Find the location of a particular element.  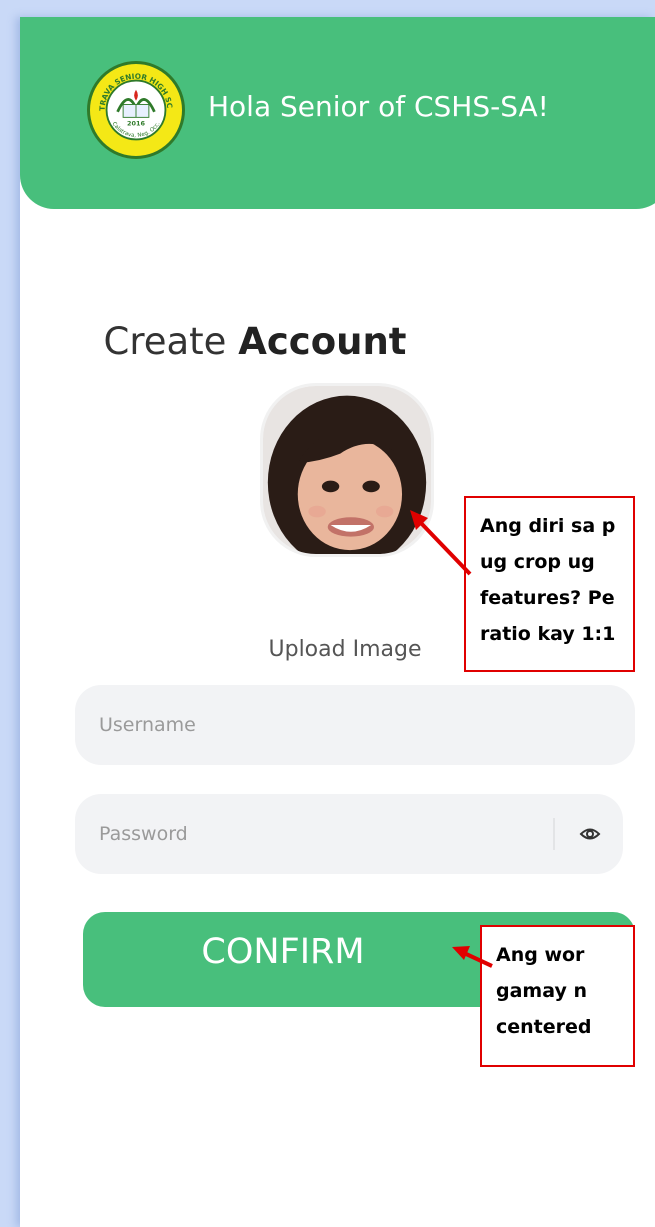

logo-year: 2016 is located at coordinates (136, 124).